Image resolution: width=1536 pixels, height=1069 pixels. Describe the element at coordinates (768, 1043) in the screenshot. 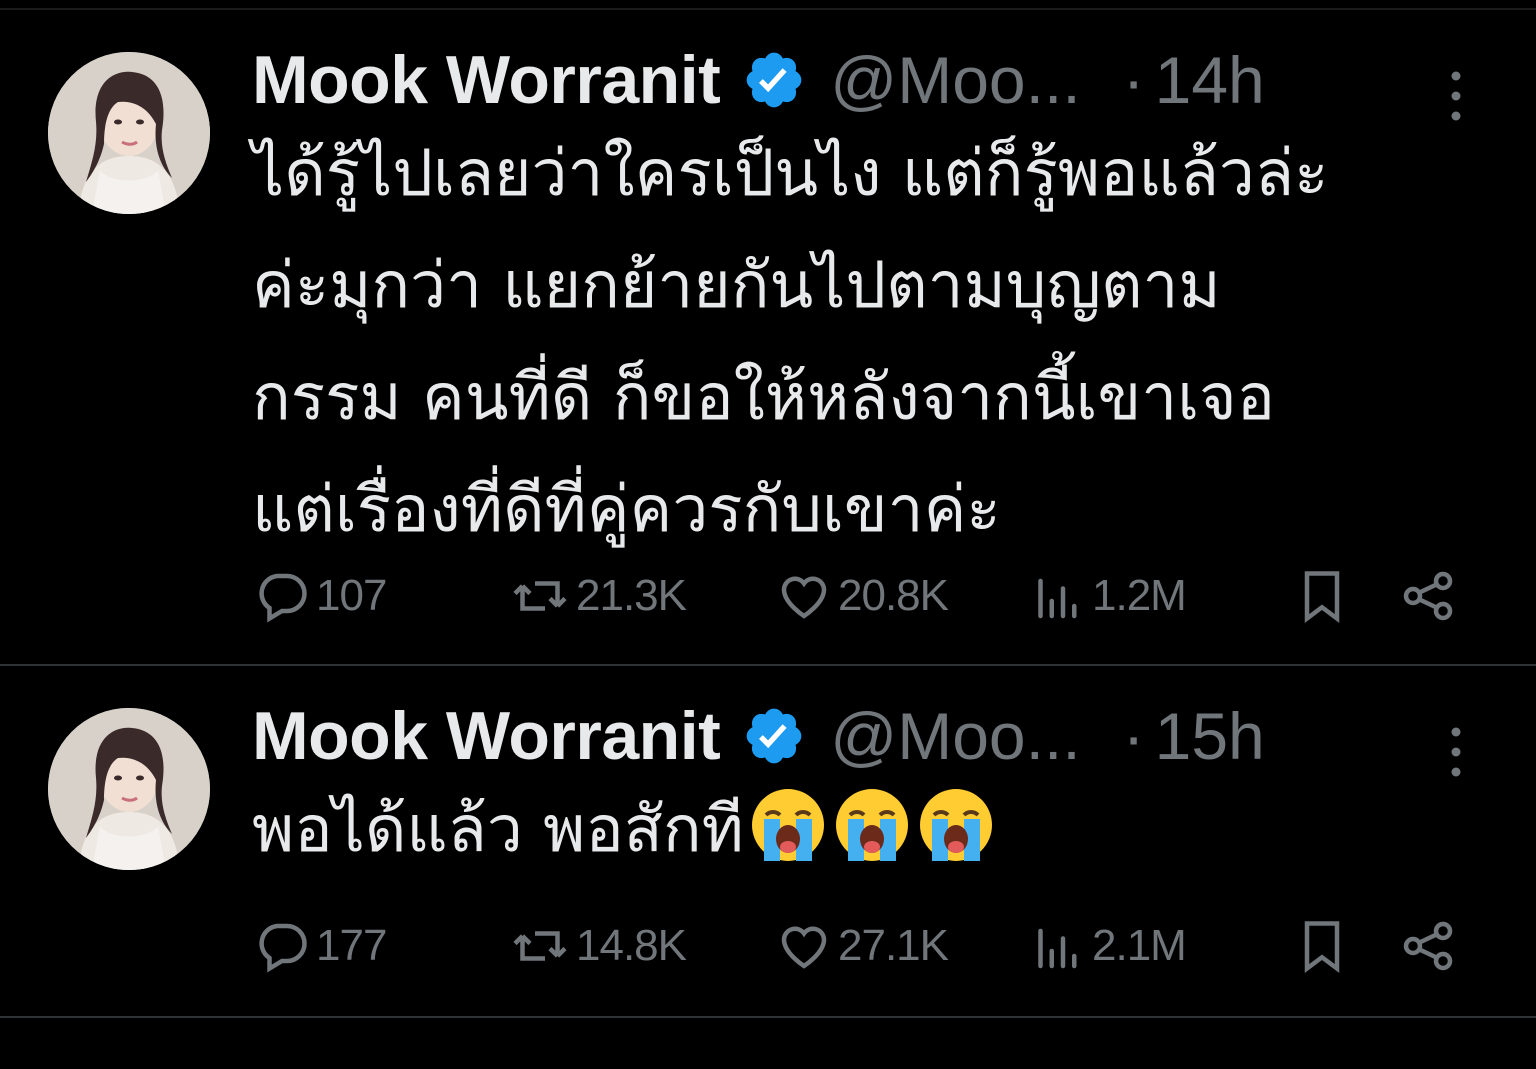

I see `next-tweet-peek` at that location.